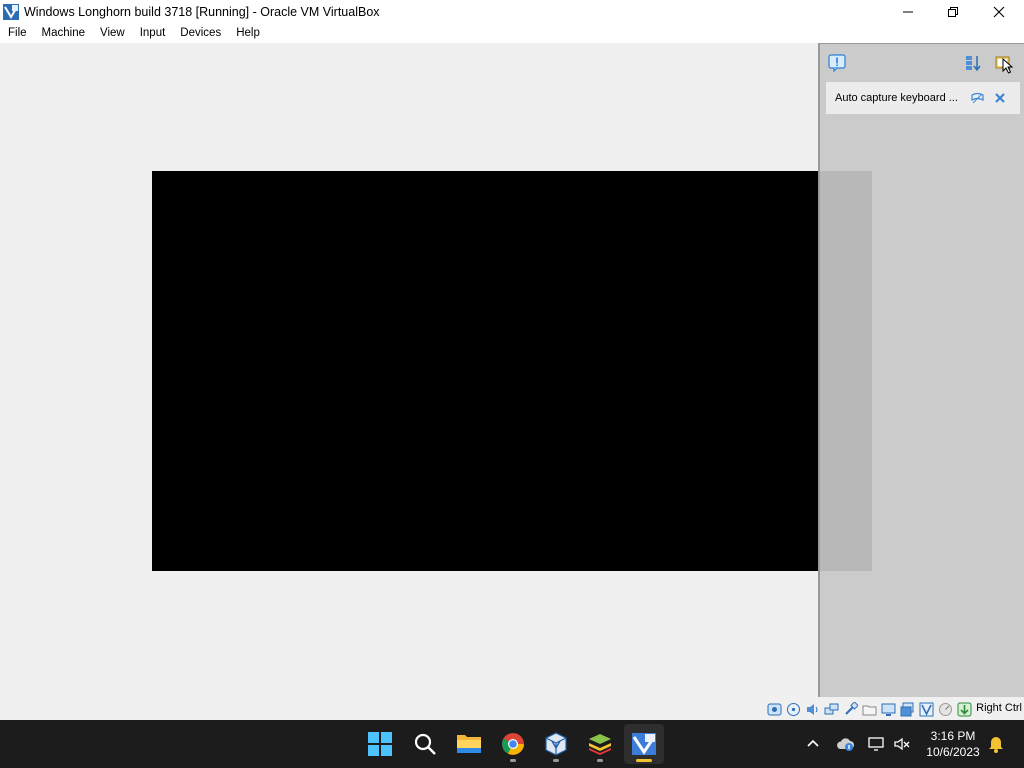  I want to click on notifications-button, so click(996, 744).